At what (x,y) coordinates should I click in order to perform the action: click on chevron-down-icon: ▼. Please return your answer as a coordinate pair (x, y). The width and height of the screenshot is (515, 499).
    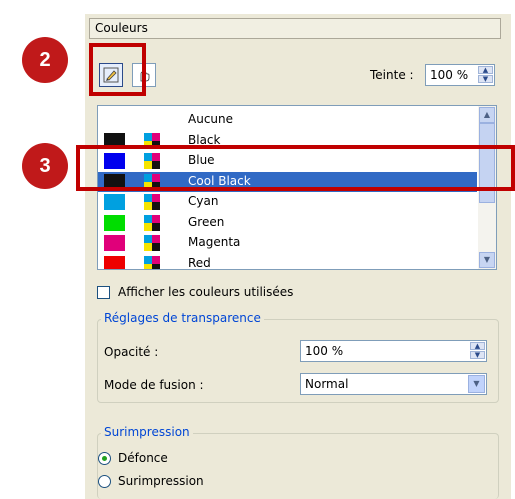
    Looking at the image, I should click on (476, 384).